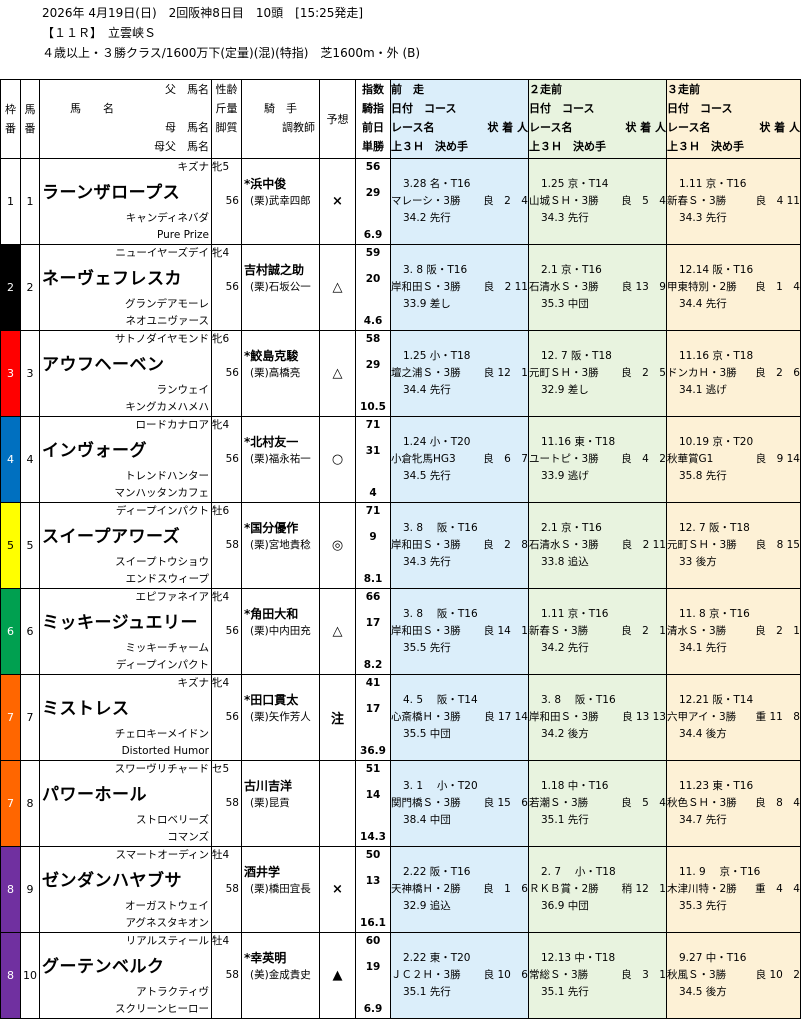 The image size is (801, 1024). What do you see at coordinates (162, 511) in the screenshot?
I see `sire-name: ディープインパクト` at bounding box center [162, 511].